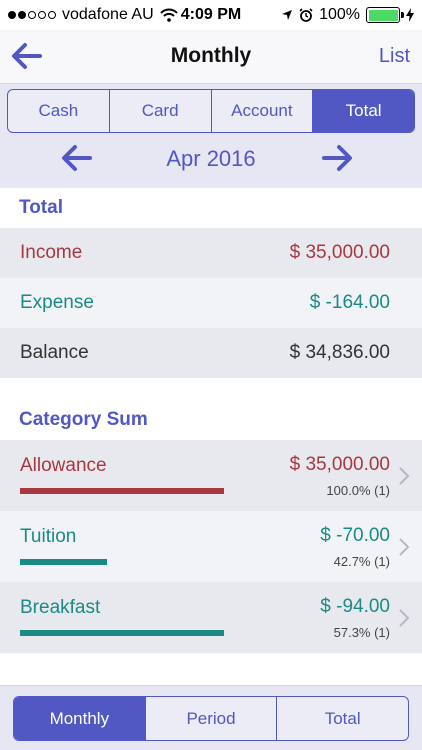 The height and width of the screenshot is (750, 422). I want to click on period-segmented-control: Monthly Period Total, so click(211, 718).